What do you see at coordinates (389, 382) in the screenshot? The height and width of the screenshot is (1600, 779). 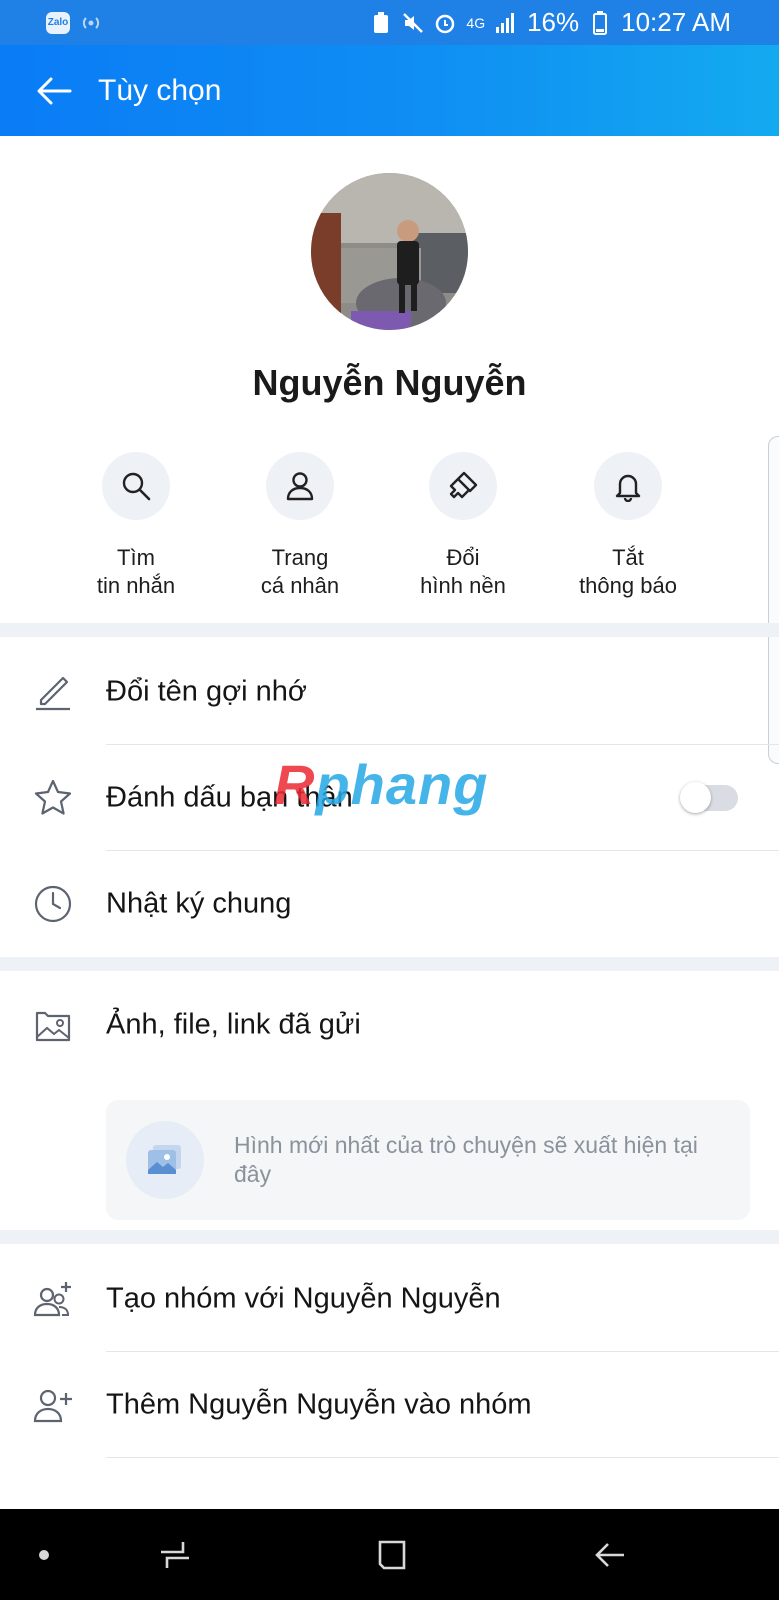 I see `profile-name: Nguyễn Nguyễn` at bounding box center [389, 382].